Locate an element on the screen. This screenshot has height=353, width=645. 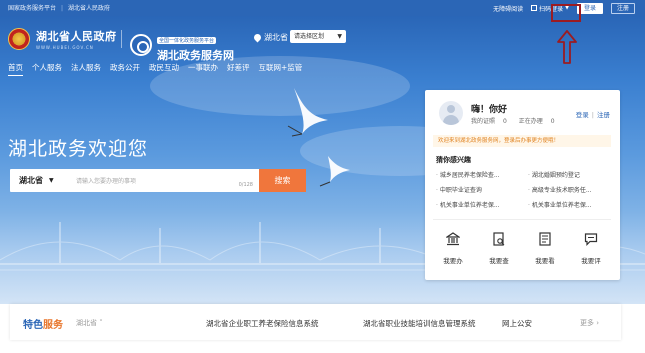
logo-divider is located at coordinates (121, 39).